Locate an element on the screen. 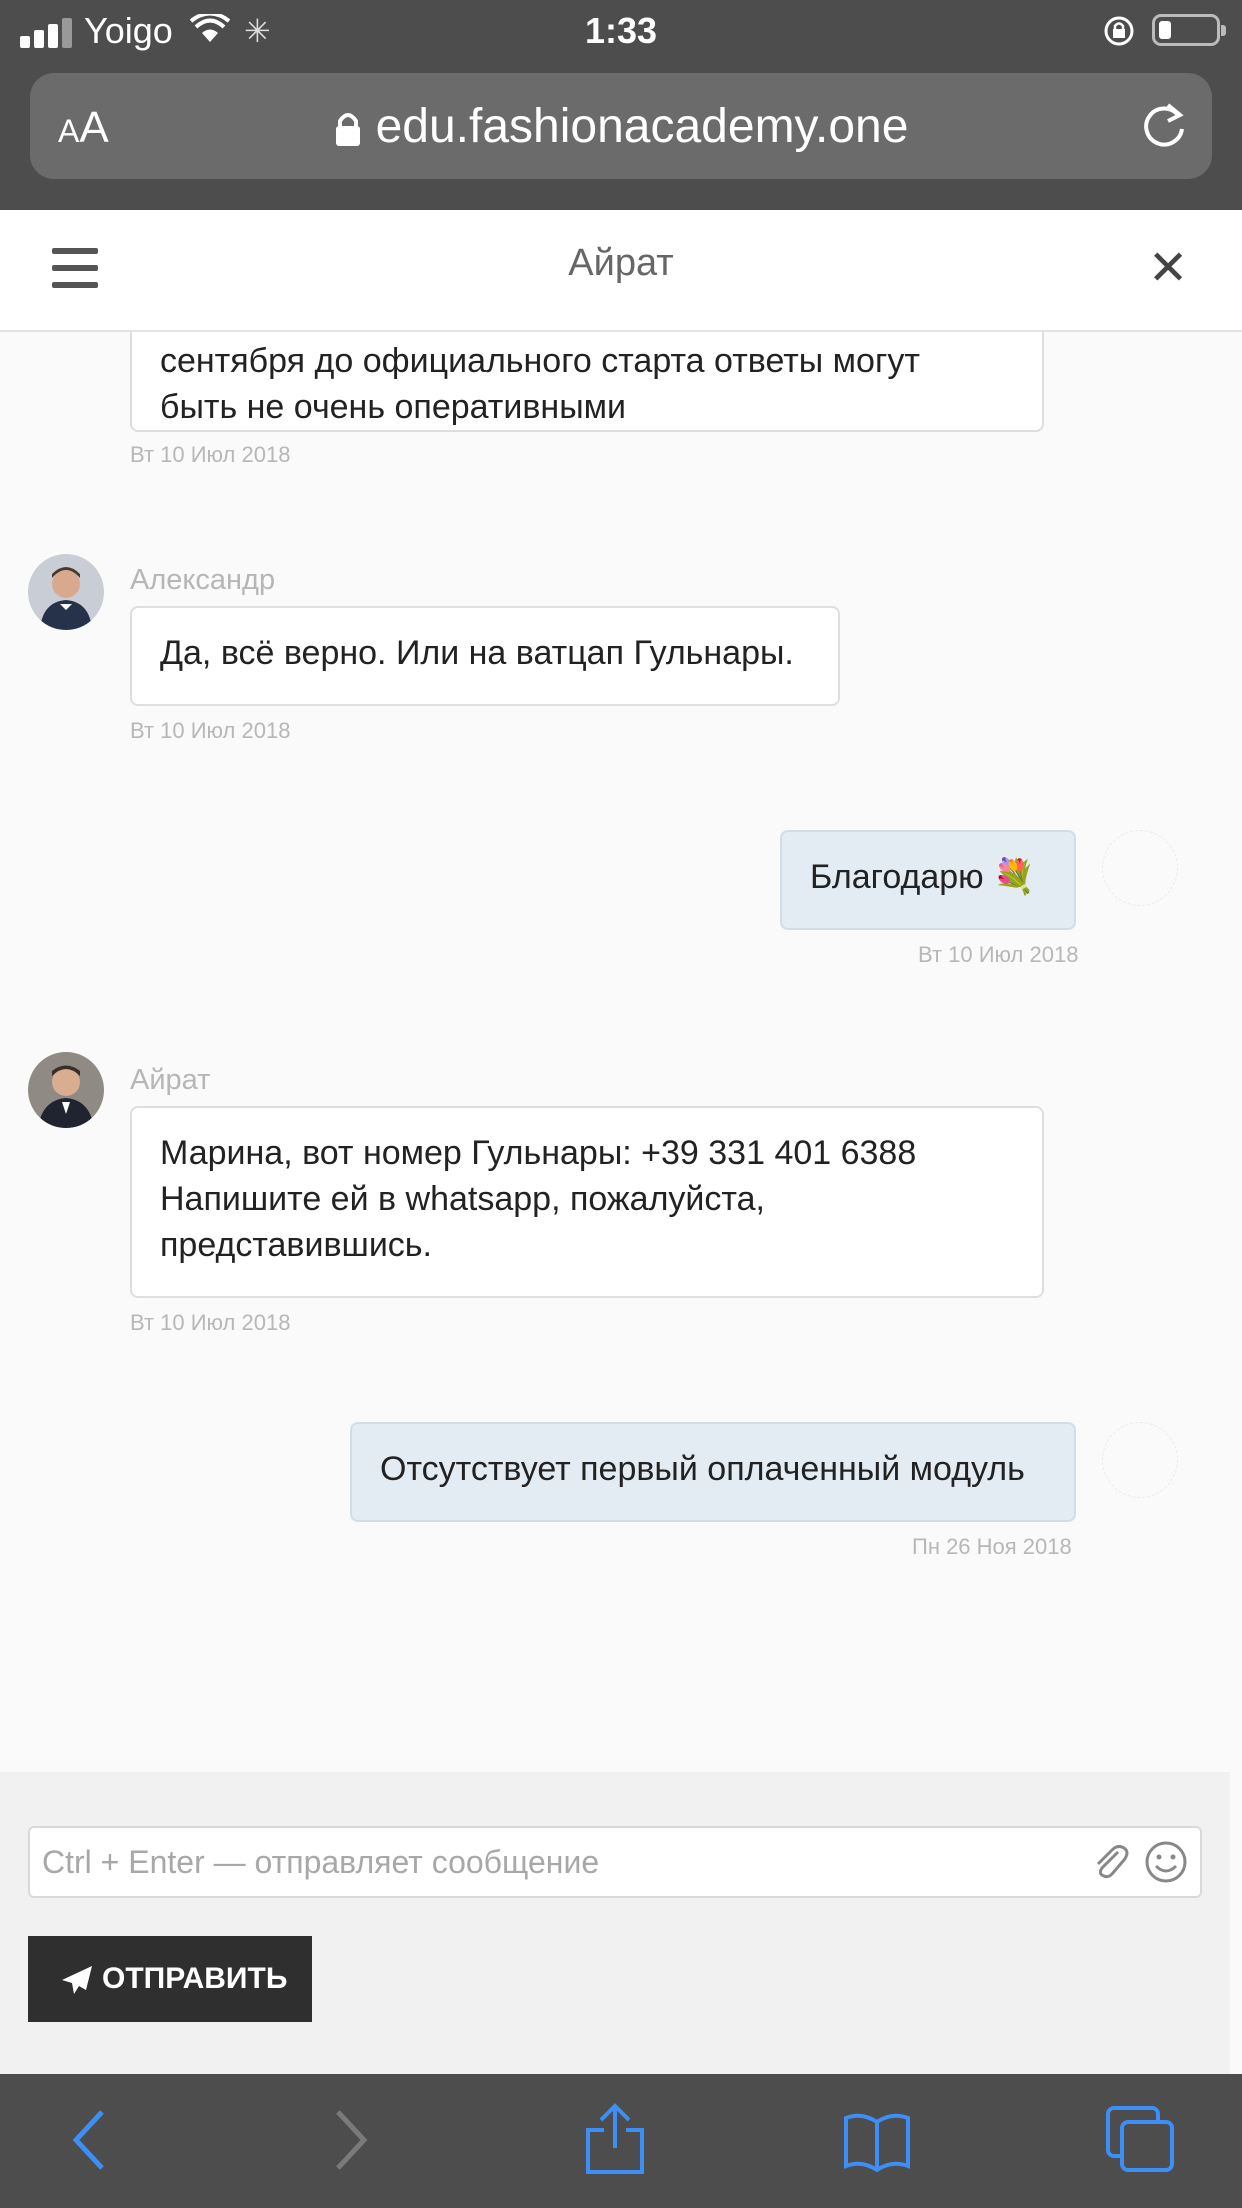 This screenshot has width=1242, height=2208. lock-icon is located at coordinates (347, 130).